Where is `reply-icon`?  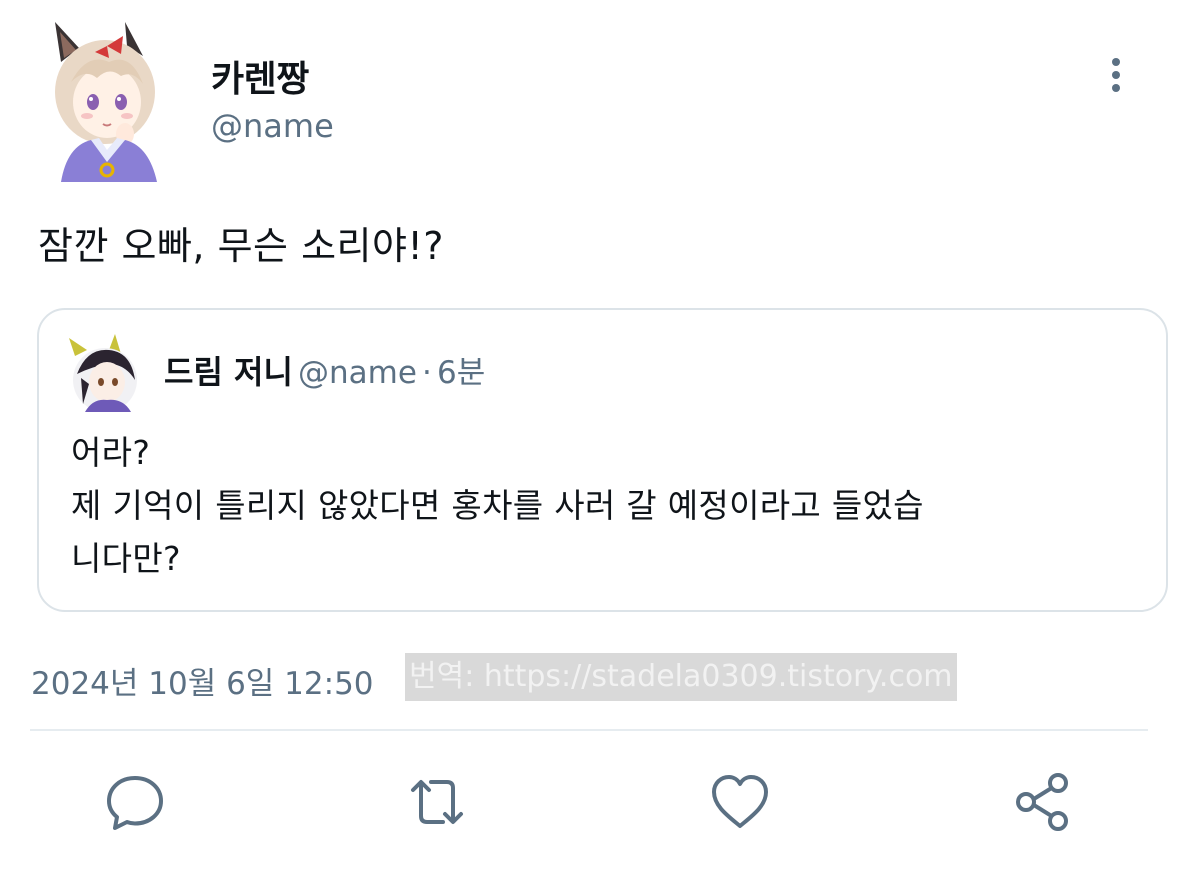
reply-icon is located at coordinates (135, 802).